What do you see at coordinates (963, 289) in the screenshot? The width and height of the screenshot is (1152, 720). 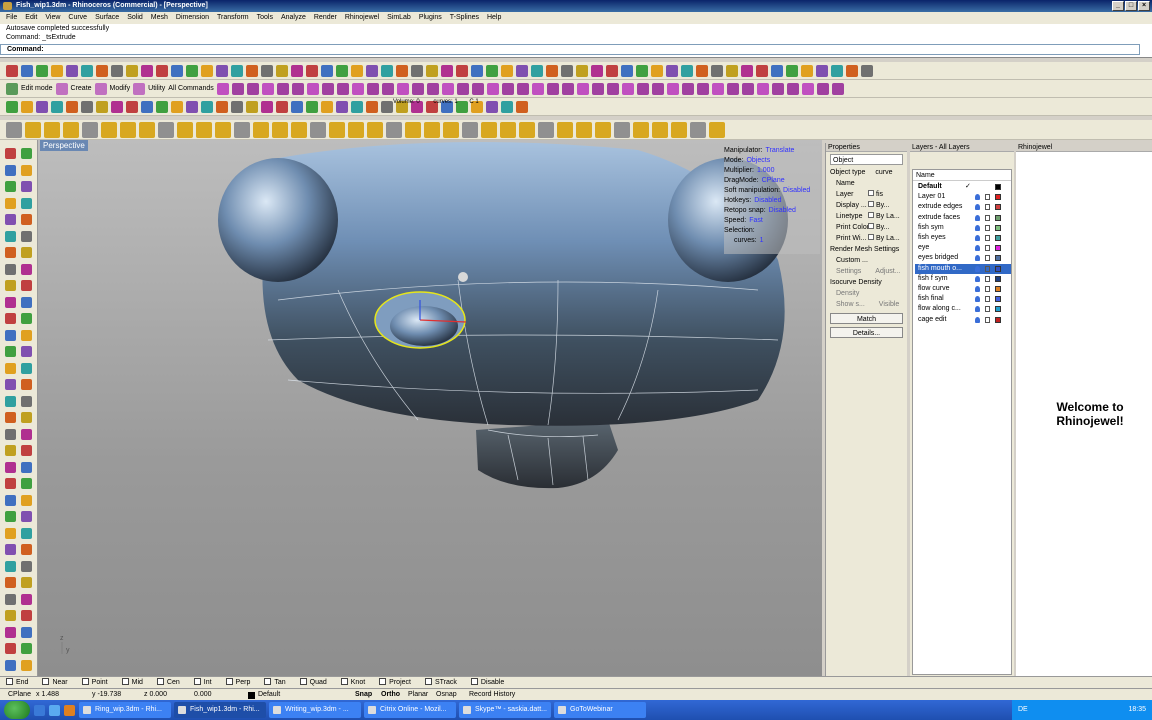 I see `layer-row: flow curve` at bounding box center [963, 289].